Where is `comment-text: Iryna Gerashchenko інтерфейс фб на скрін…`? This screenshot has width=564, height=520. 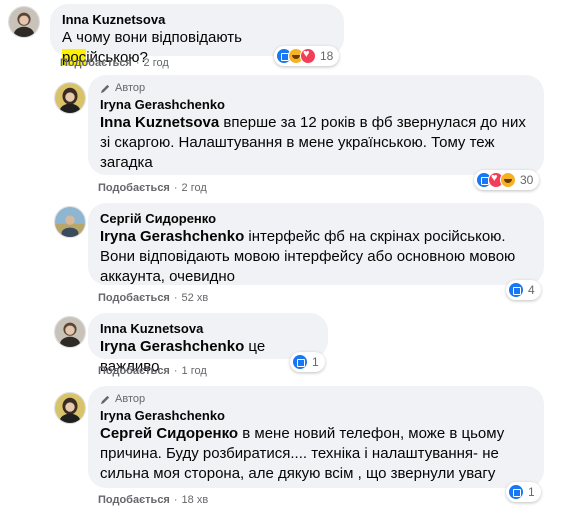 comment-text: Iryna Gerashchenko інтерфейс фб на скрін… is located at coordinates (308, 256).